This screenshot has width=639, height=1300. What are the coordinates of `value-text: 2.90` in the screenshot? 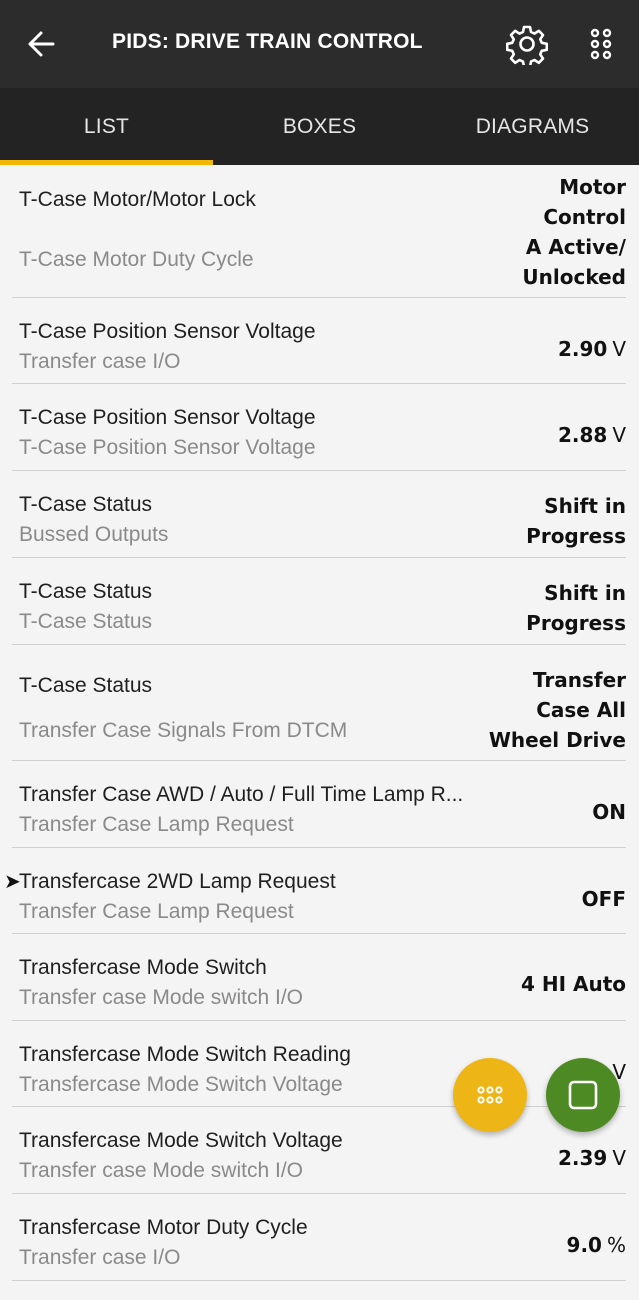 It's located at (582, 349).